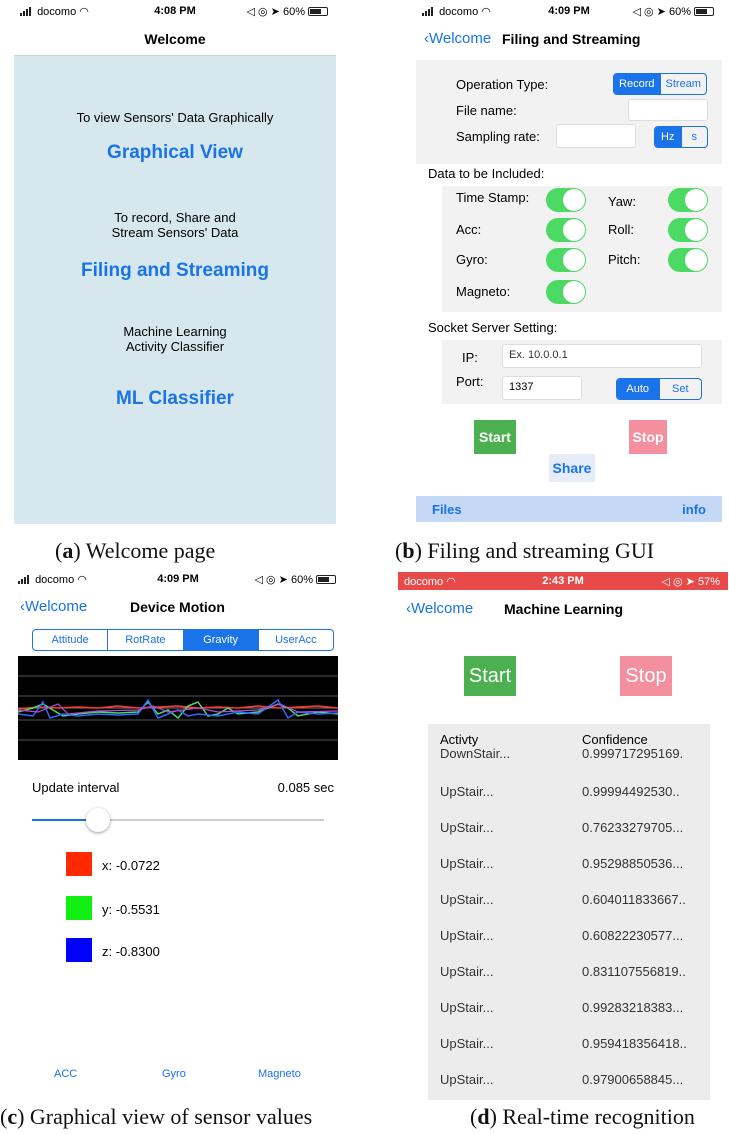 The height and width of the screenshot is (1134, 729). What do you see at coordinates (621, 229) in the screenshot?
I see `roll-label: Roll:` at bounding box center [621, 229].